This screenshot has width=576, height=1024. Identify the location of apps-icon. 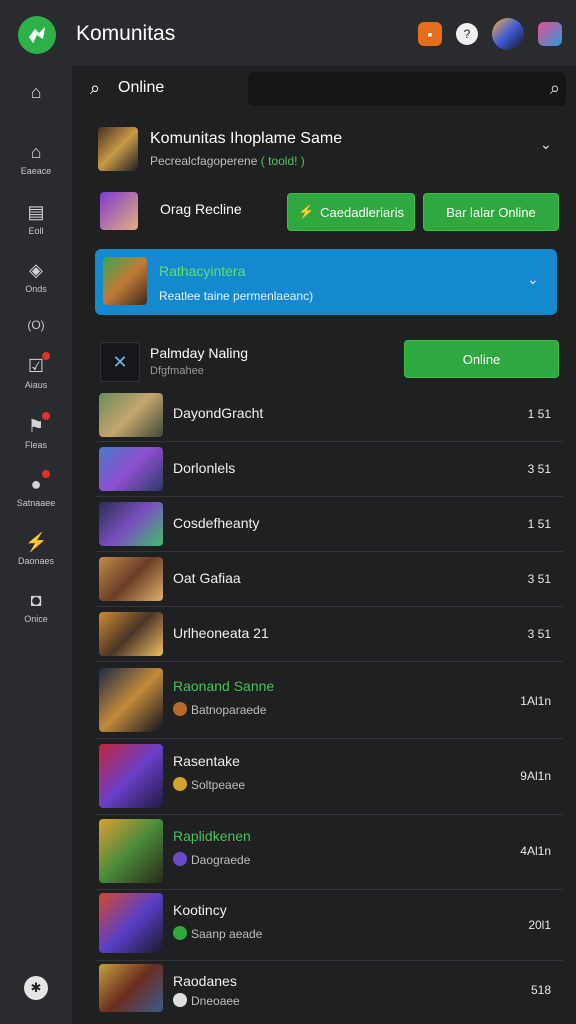
(550, 34).